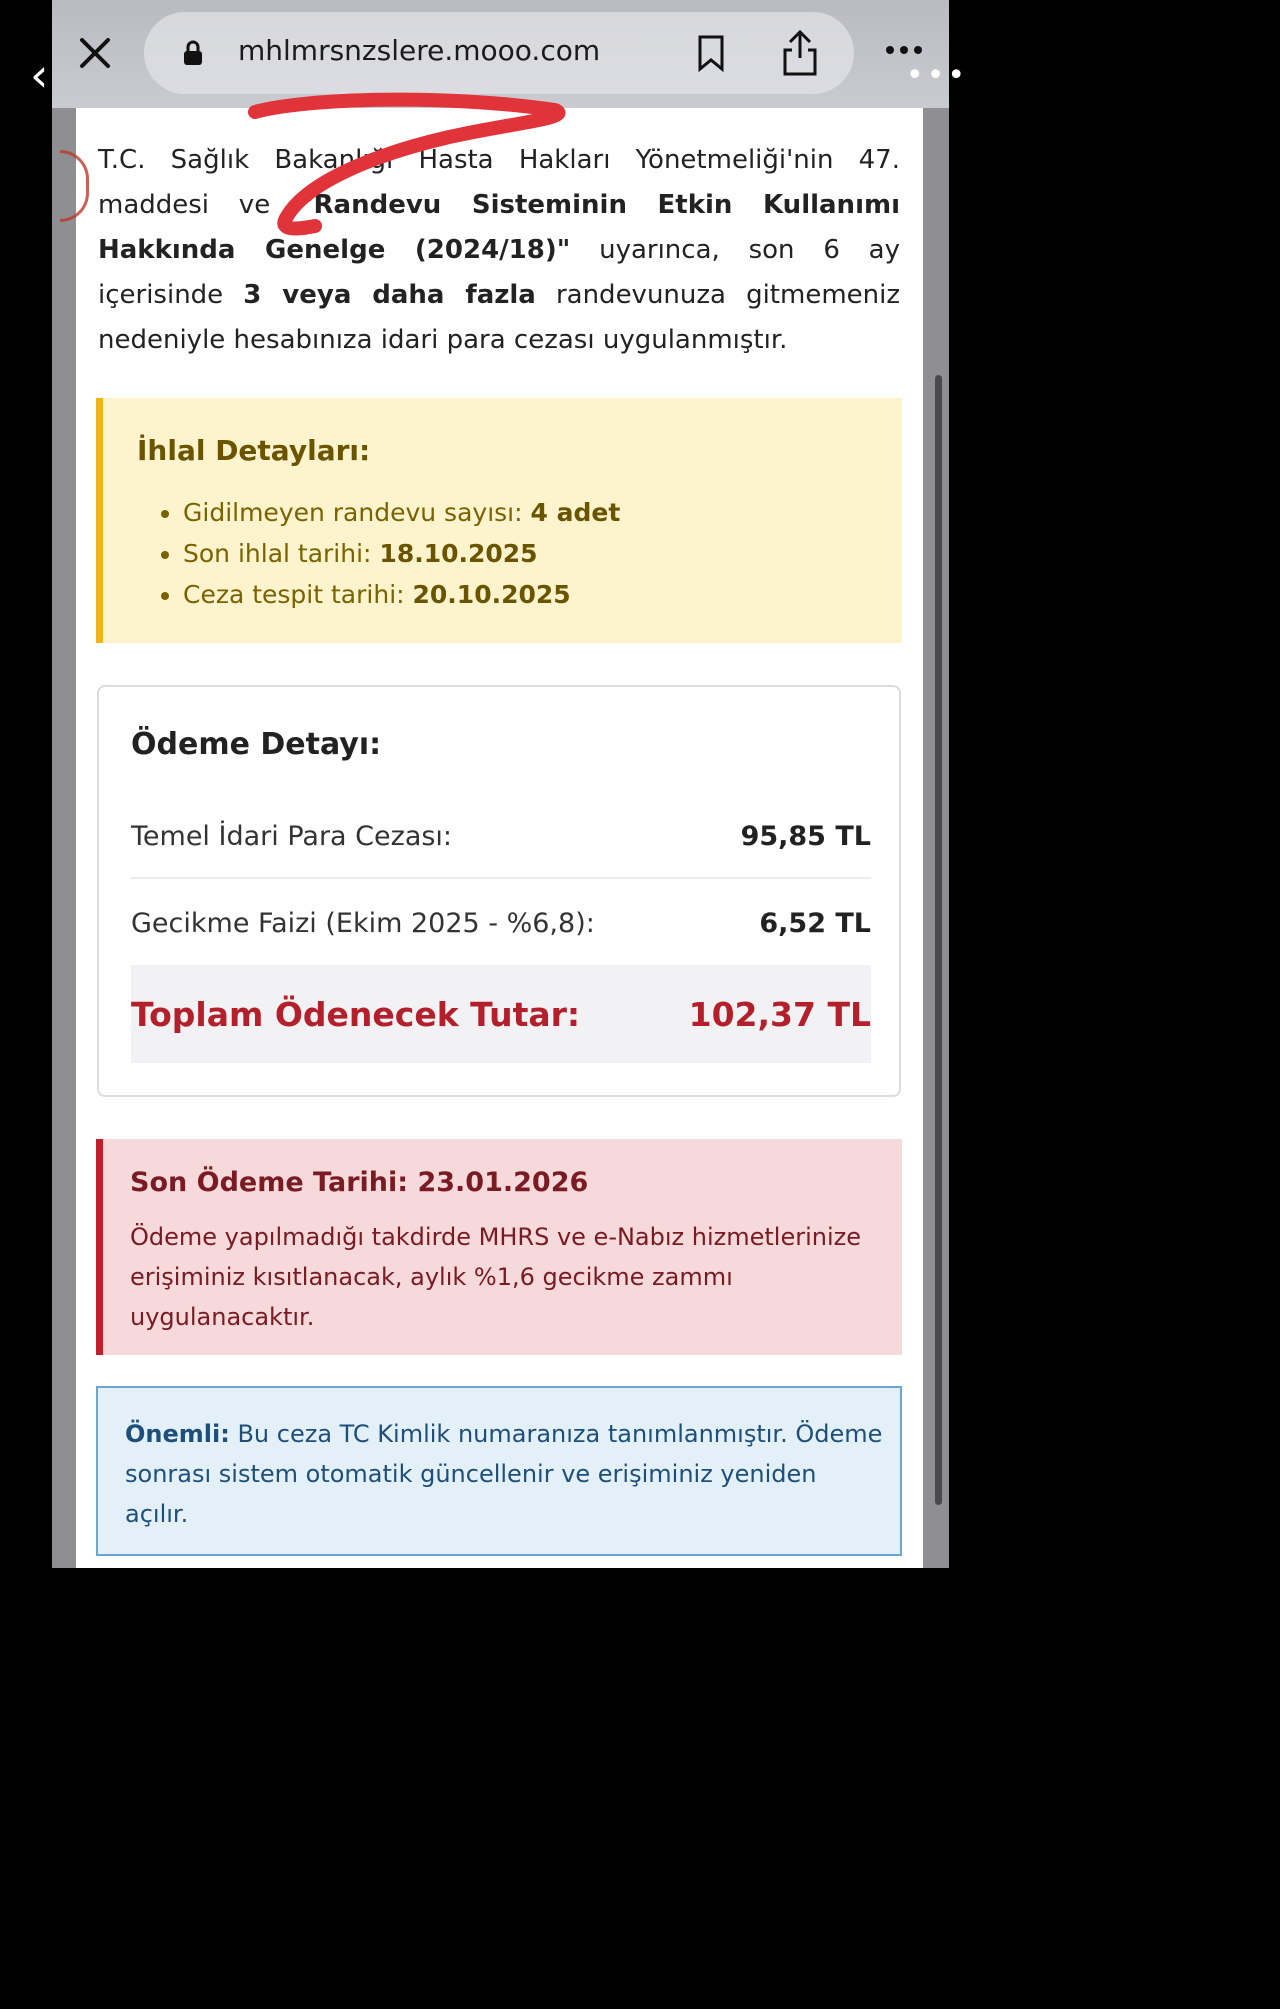 The height and width of the screenshot is (2009, 1280). Describe the element at coordinates (904, 50) in the screenshot. I see `more-icon` at that location.